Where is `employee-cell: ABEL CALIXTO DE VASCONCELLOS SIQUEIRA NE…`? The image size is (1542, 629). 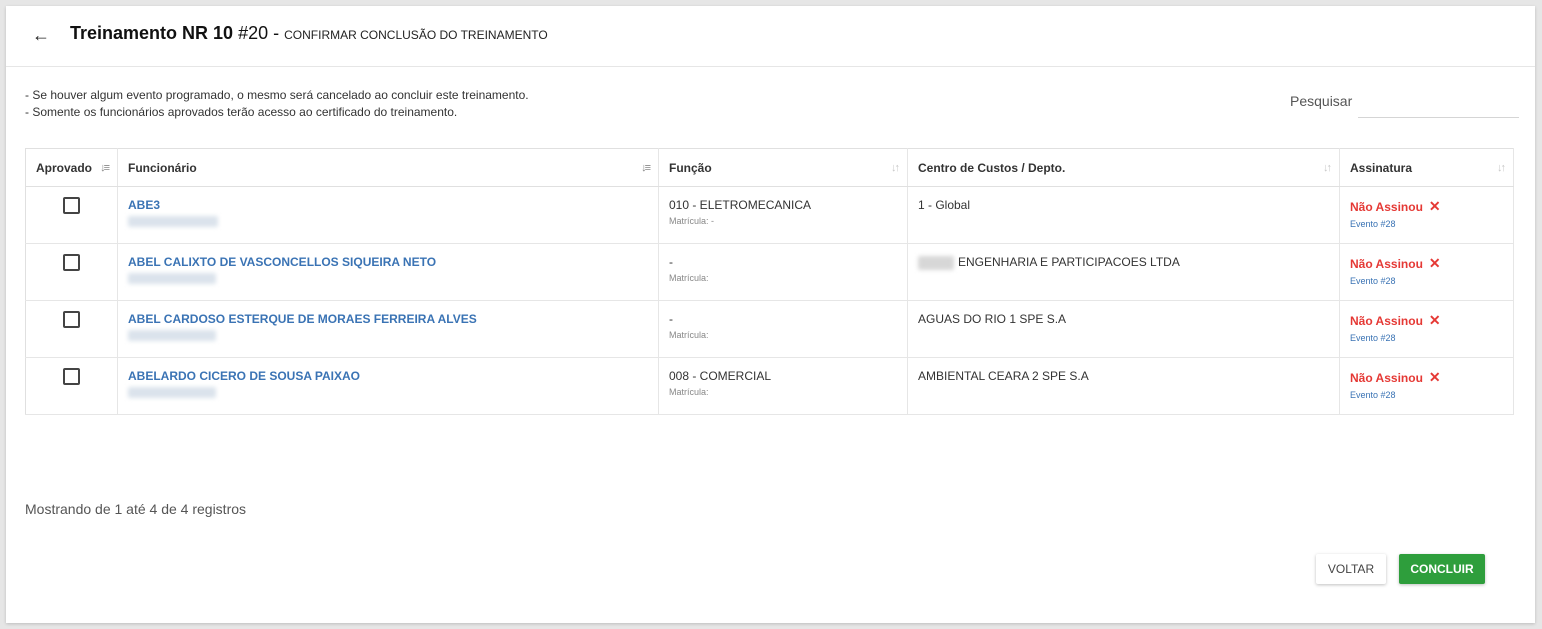
employee-cell: ABEL CALIXTO DE VASCONCELLOS SIQUEIRA NE… is located at coordinates (388, 272).